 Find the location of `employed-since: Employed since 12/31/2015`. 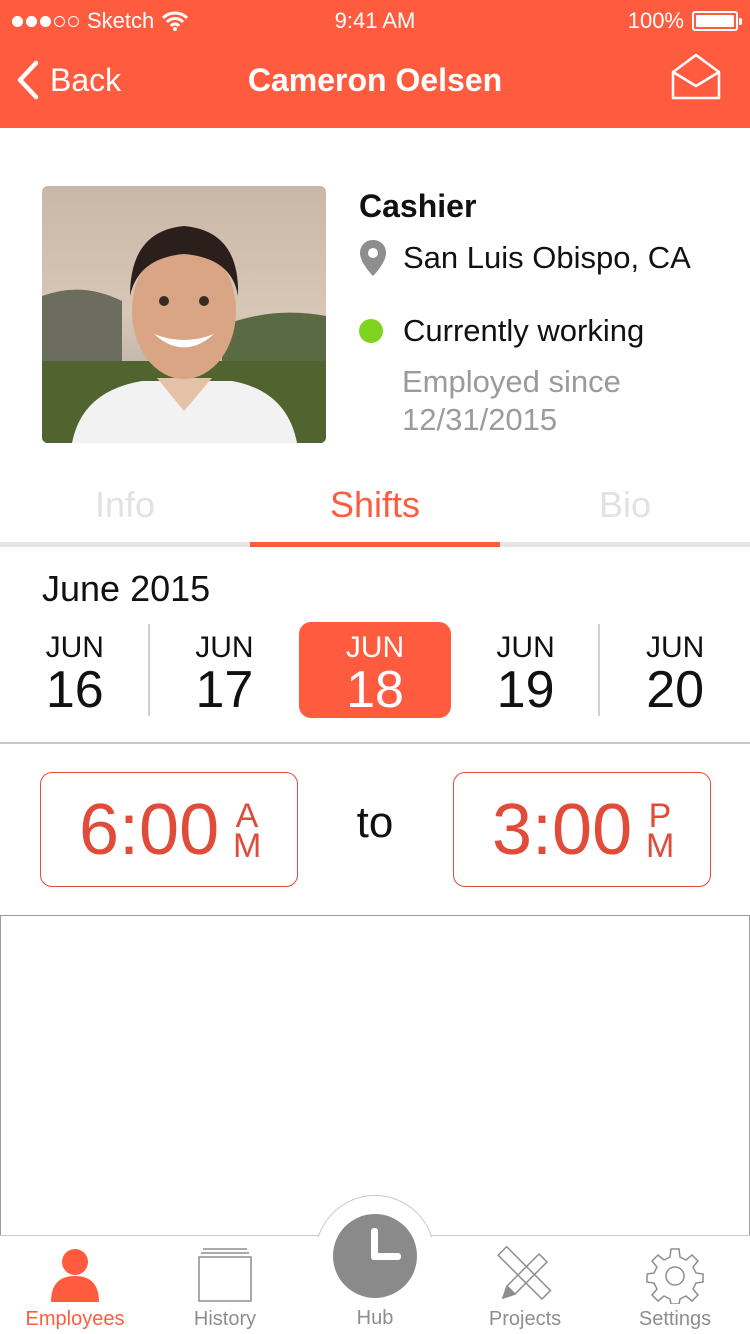

employed-since: Employed since 12/31/2015 is located at coordinates (570, 401).